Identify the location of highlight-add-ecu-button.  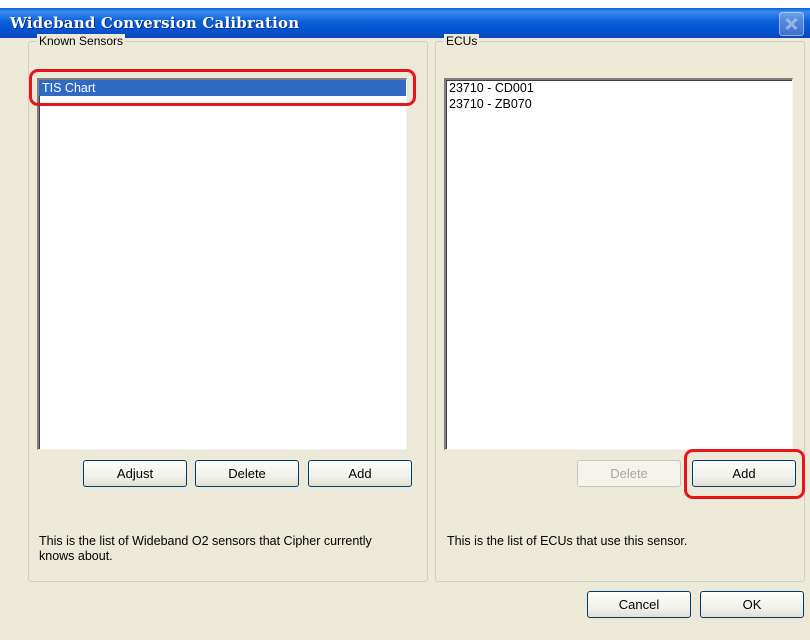
(744, 474).